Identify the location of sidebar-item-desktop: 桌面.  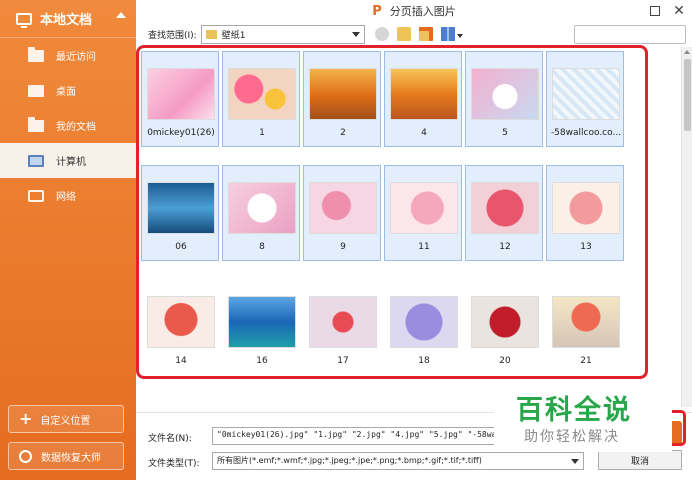
(68, 90).